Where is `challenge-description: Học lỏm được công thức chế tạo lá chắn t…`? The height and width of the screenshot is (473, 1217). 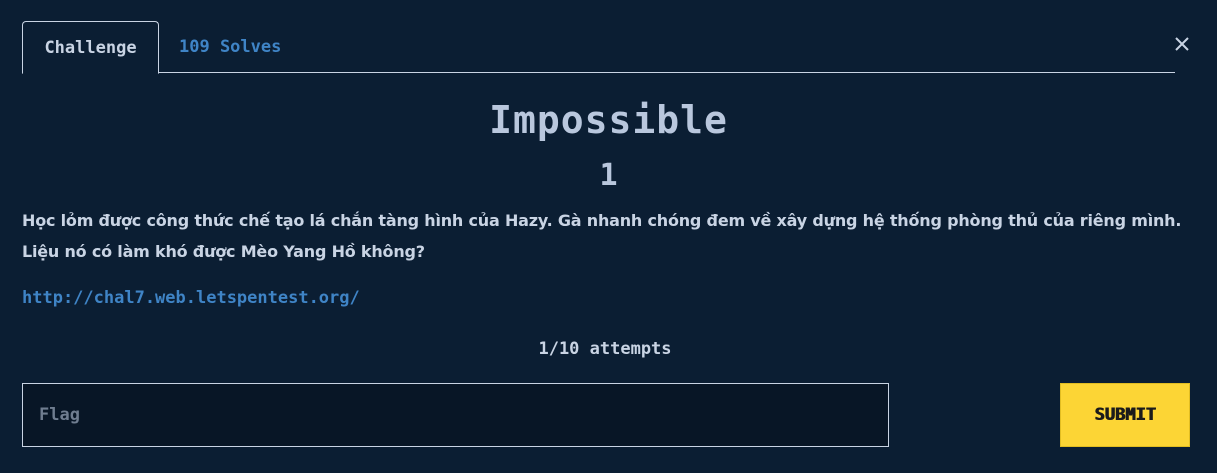 challenge-description: Học lỏm được công thức chế tạo lá chắn t… is located at coordinates (609, 236).